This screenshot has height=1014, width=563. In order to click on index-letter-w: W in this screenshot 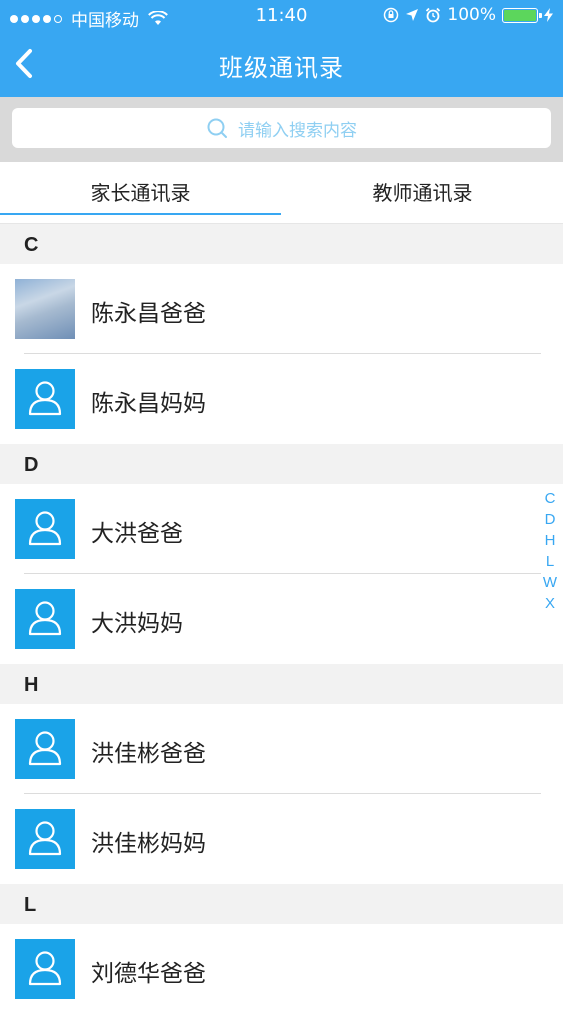, I will do `click(550, 582)`.